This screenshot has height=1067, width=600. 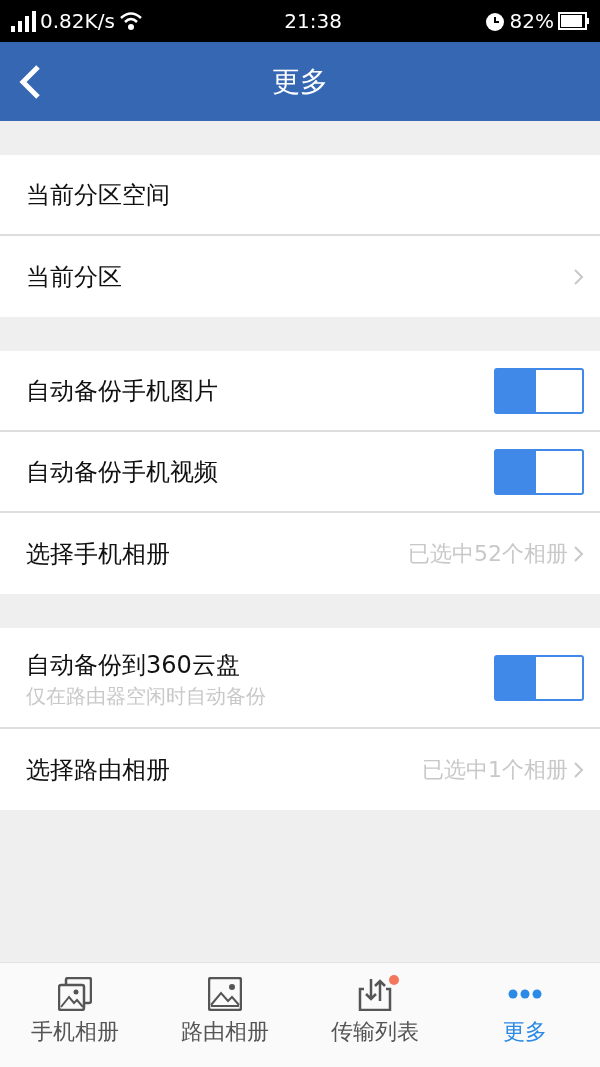 What do you see at coordinates (98, 770) in the screenshot?
I see `setting-label: 选择路由相册` at bounding box center [98, 770].